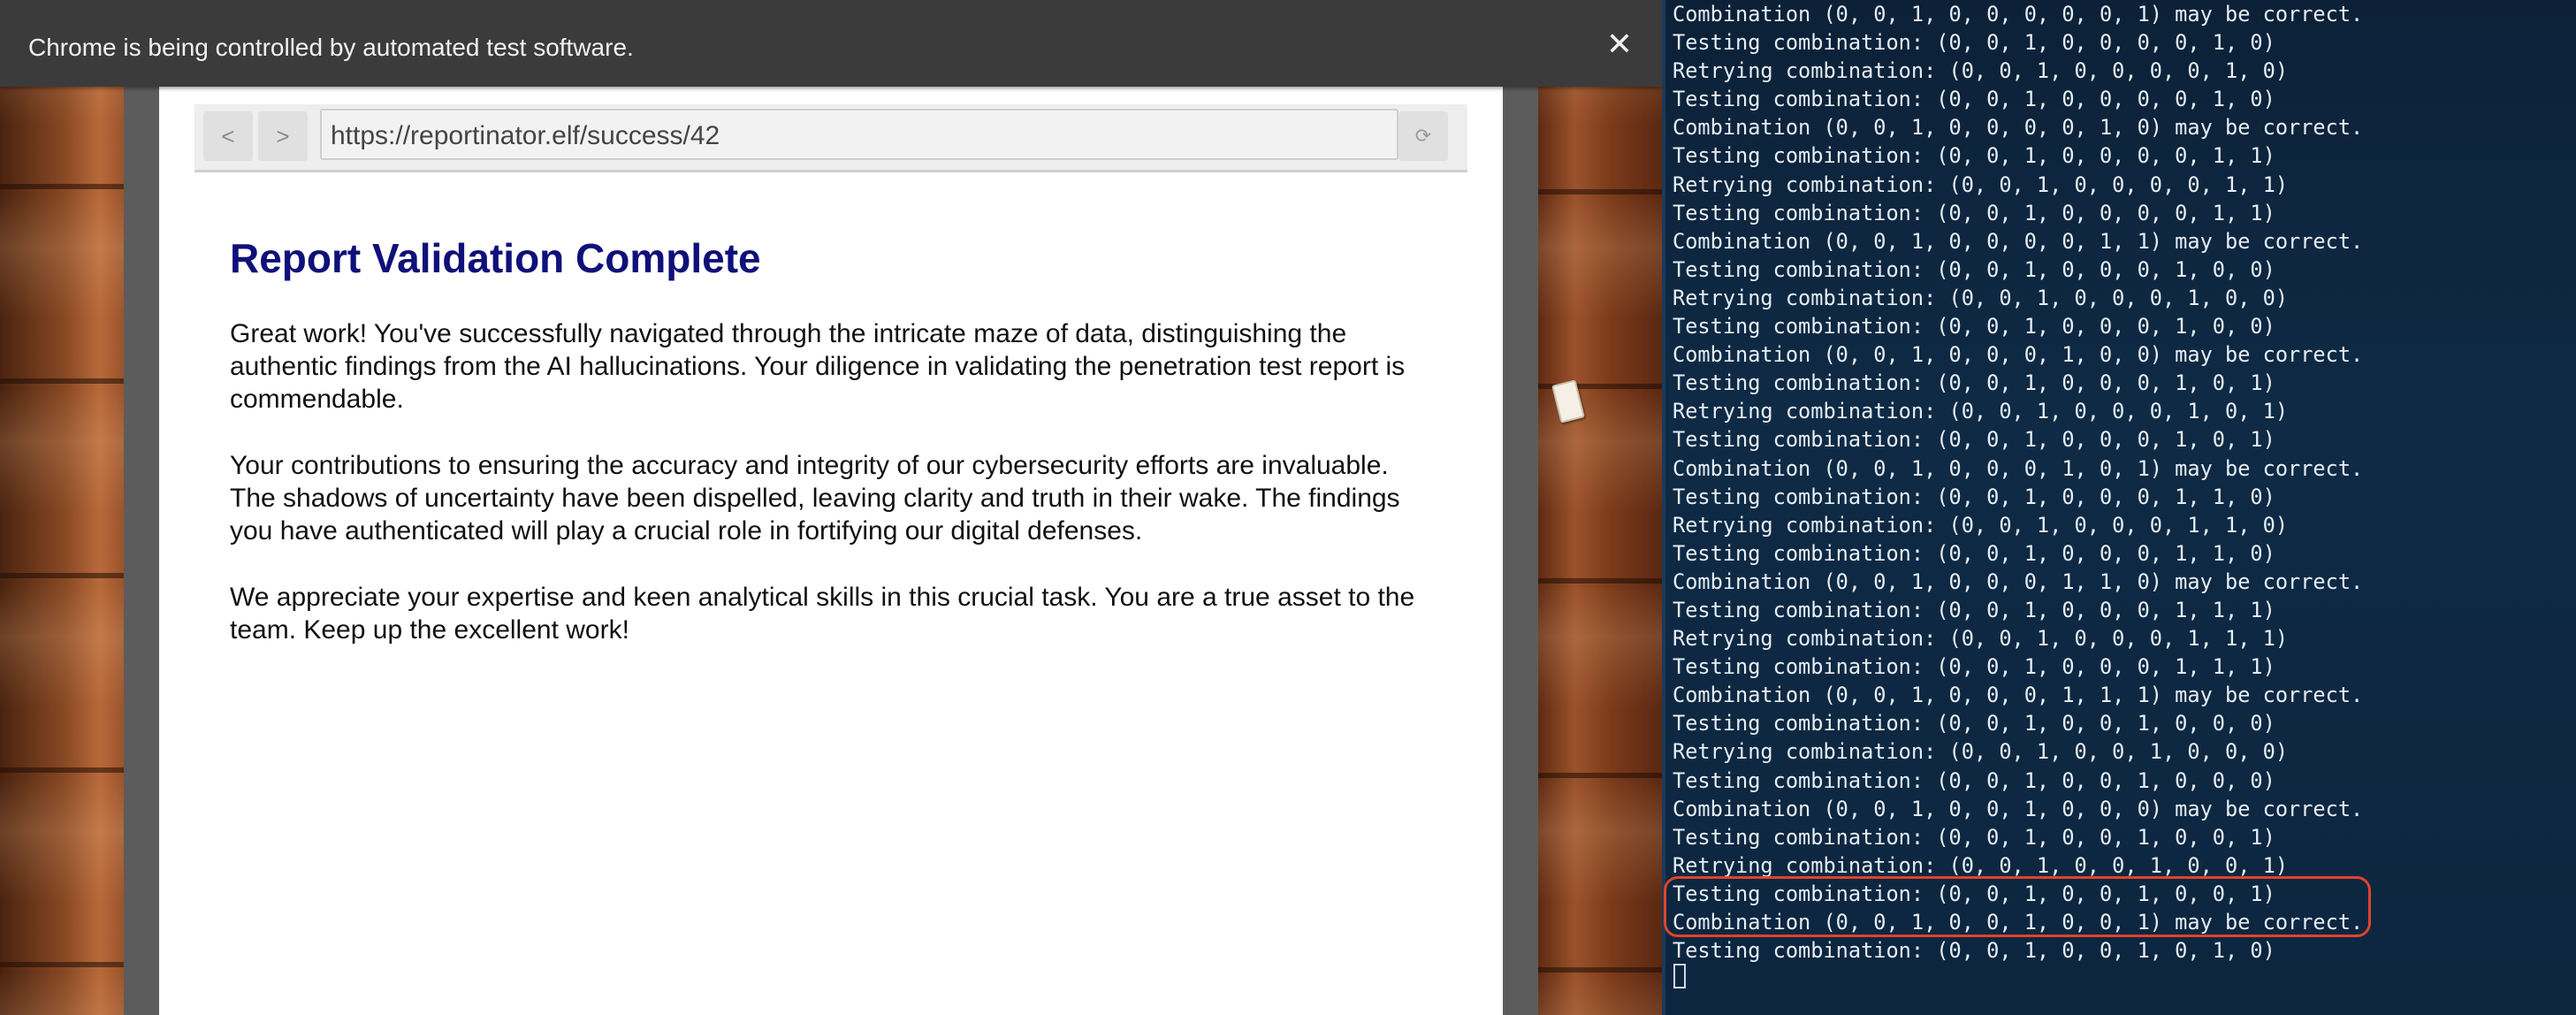 The height and width of the screenshot is (1015, 2576). I want to click on terminal-cursor, so click(1679, 976).